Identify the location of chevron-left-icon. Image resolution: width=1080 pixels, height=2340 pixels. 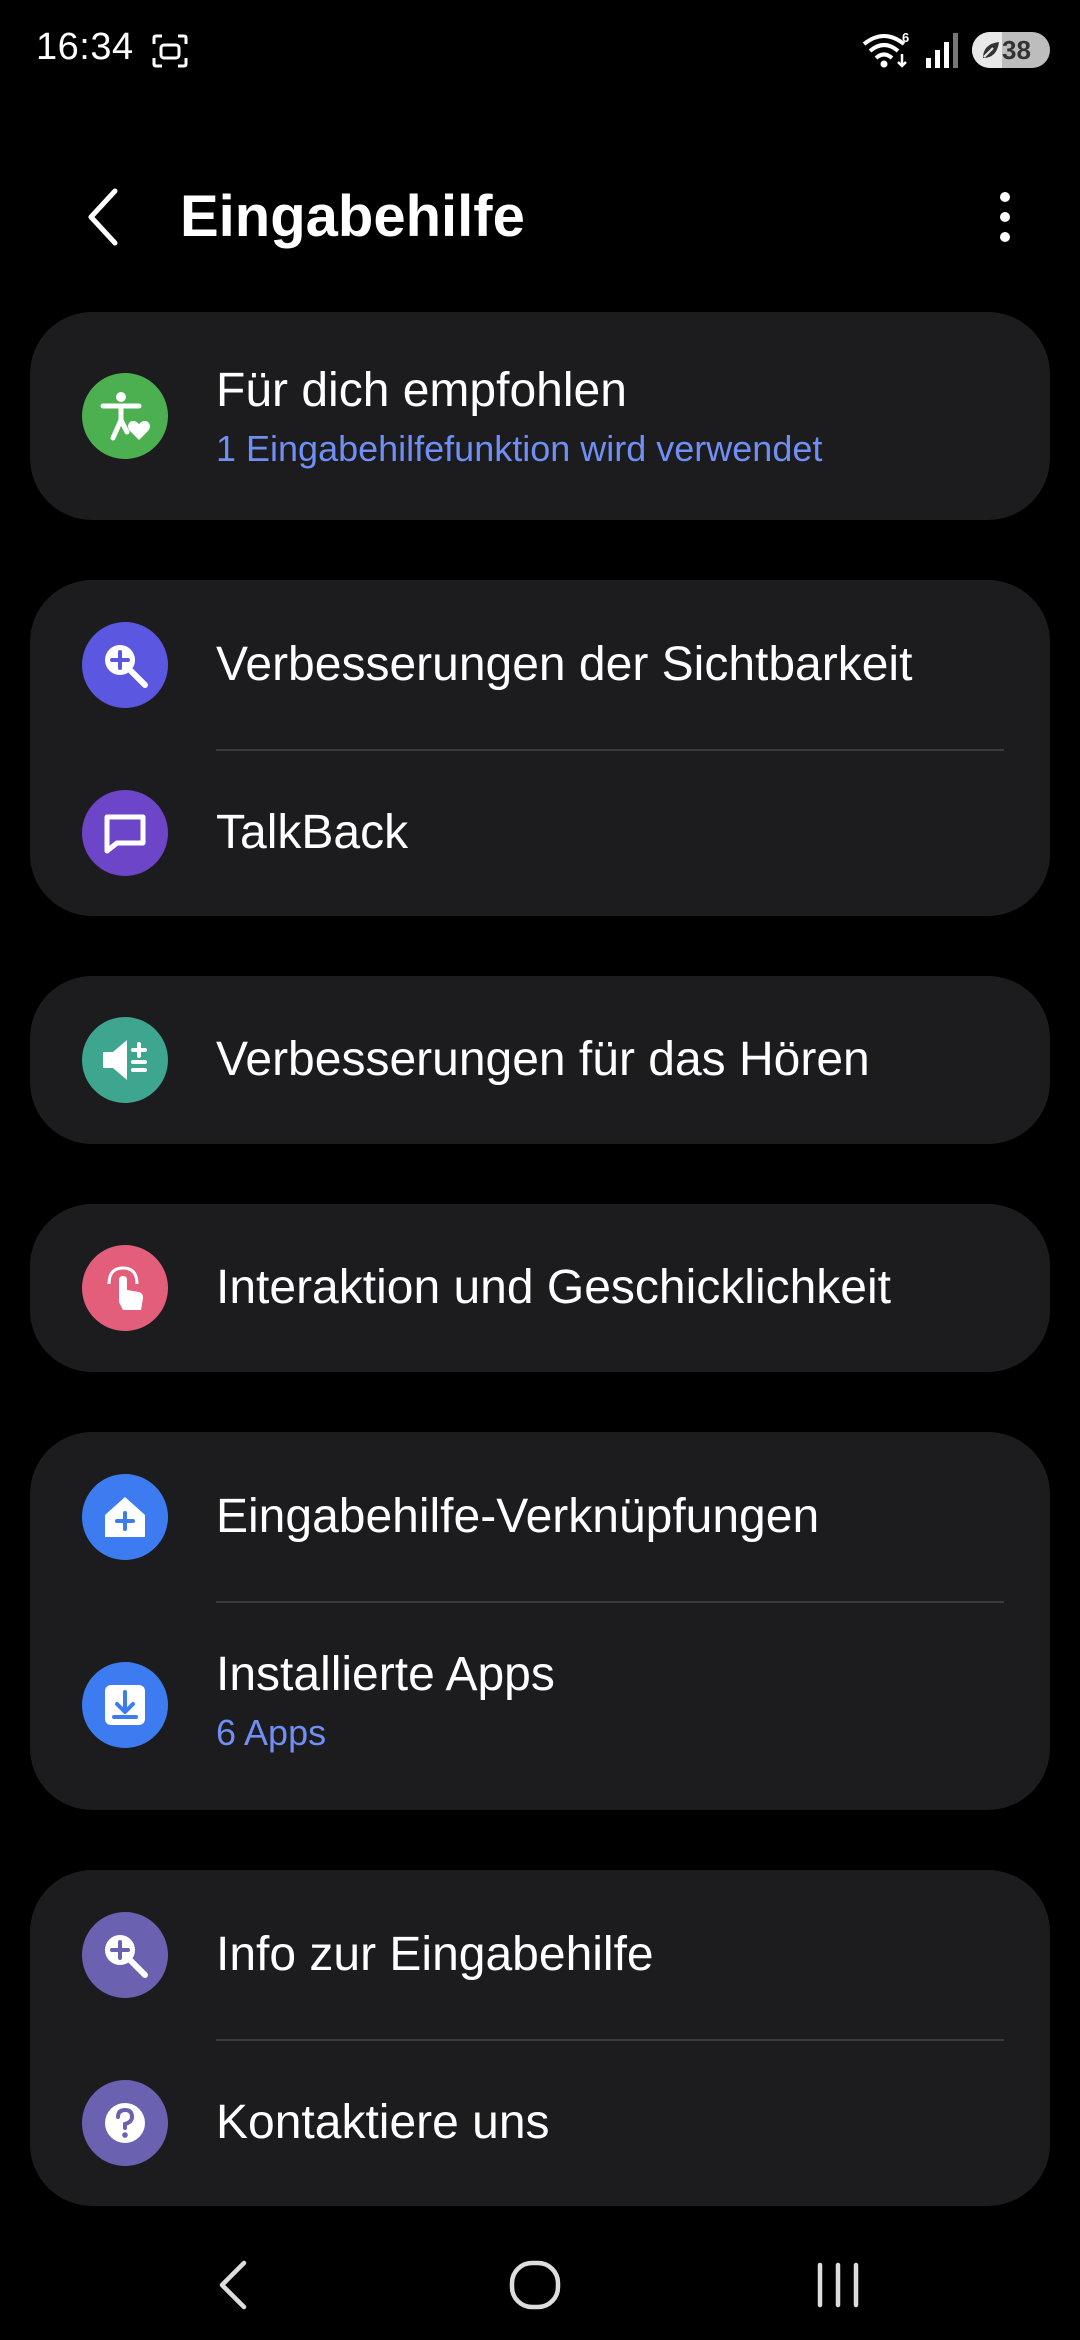
(103, 217).